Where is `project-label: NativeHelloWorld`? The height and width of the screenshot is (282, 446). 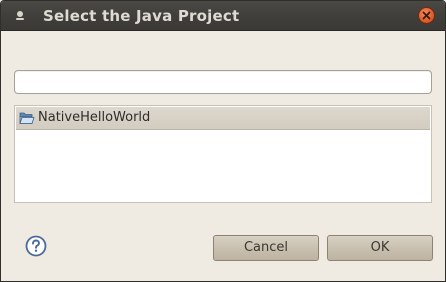 project-label: NativeHelloWorld is located at coordinates (94, 117).